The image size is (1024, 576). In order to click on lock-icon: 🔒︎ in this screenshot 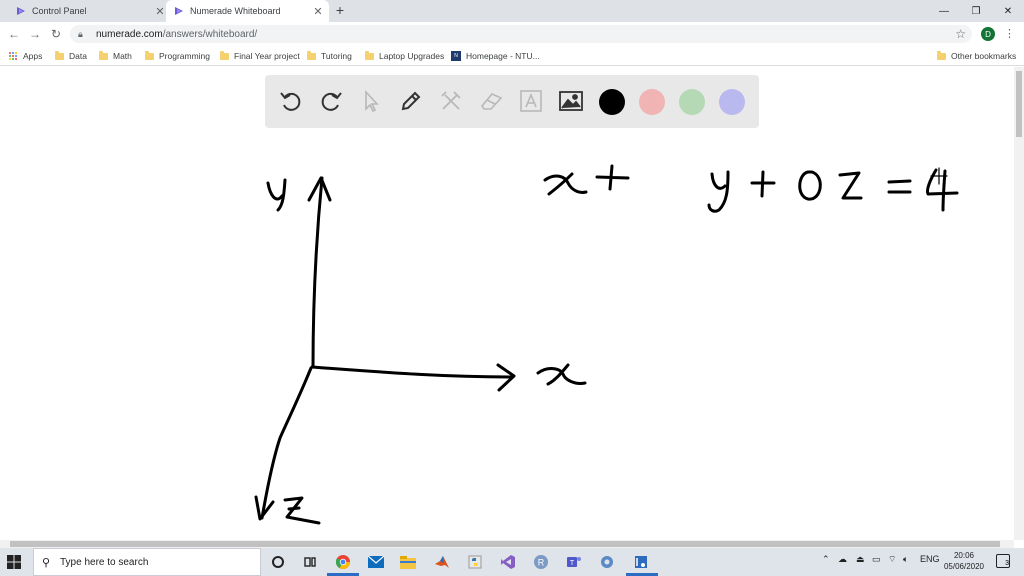, I will do `click(80, 33)`.